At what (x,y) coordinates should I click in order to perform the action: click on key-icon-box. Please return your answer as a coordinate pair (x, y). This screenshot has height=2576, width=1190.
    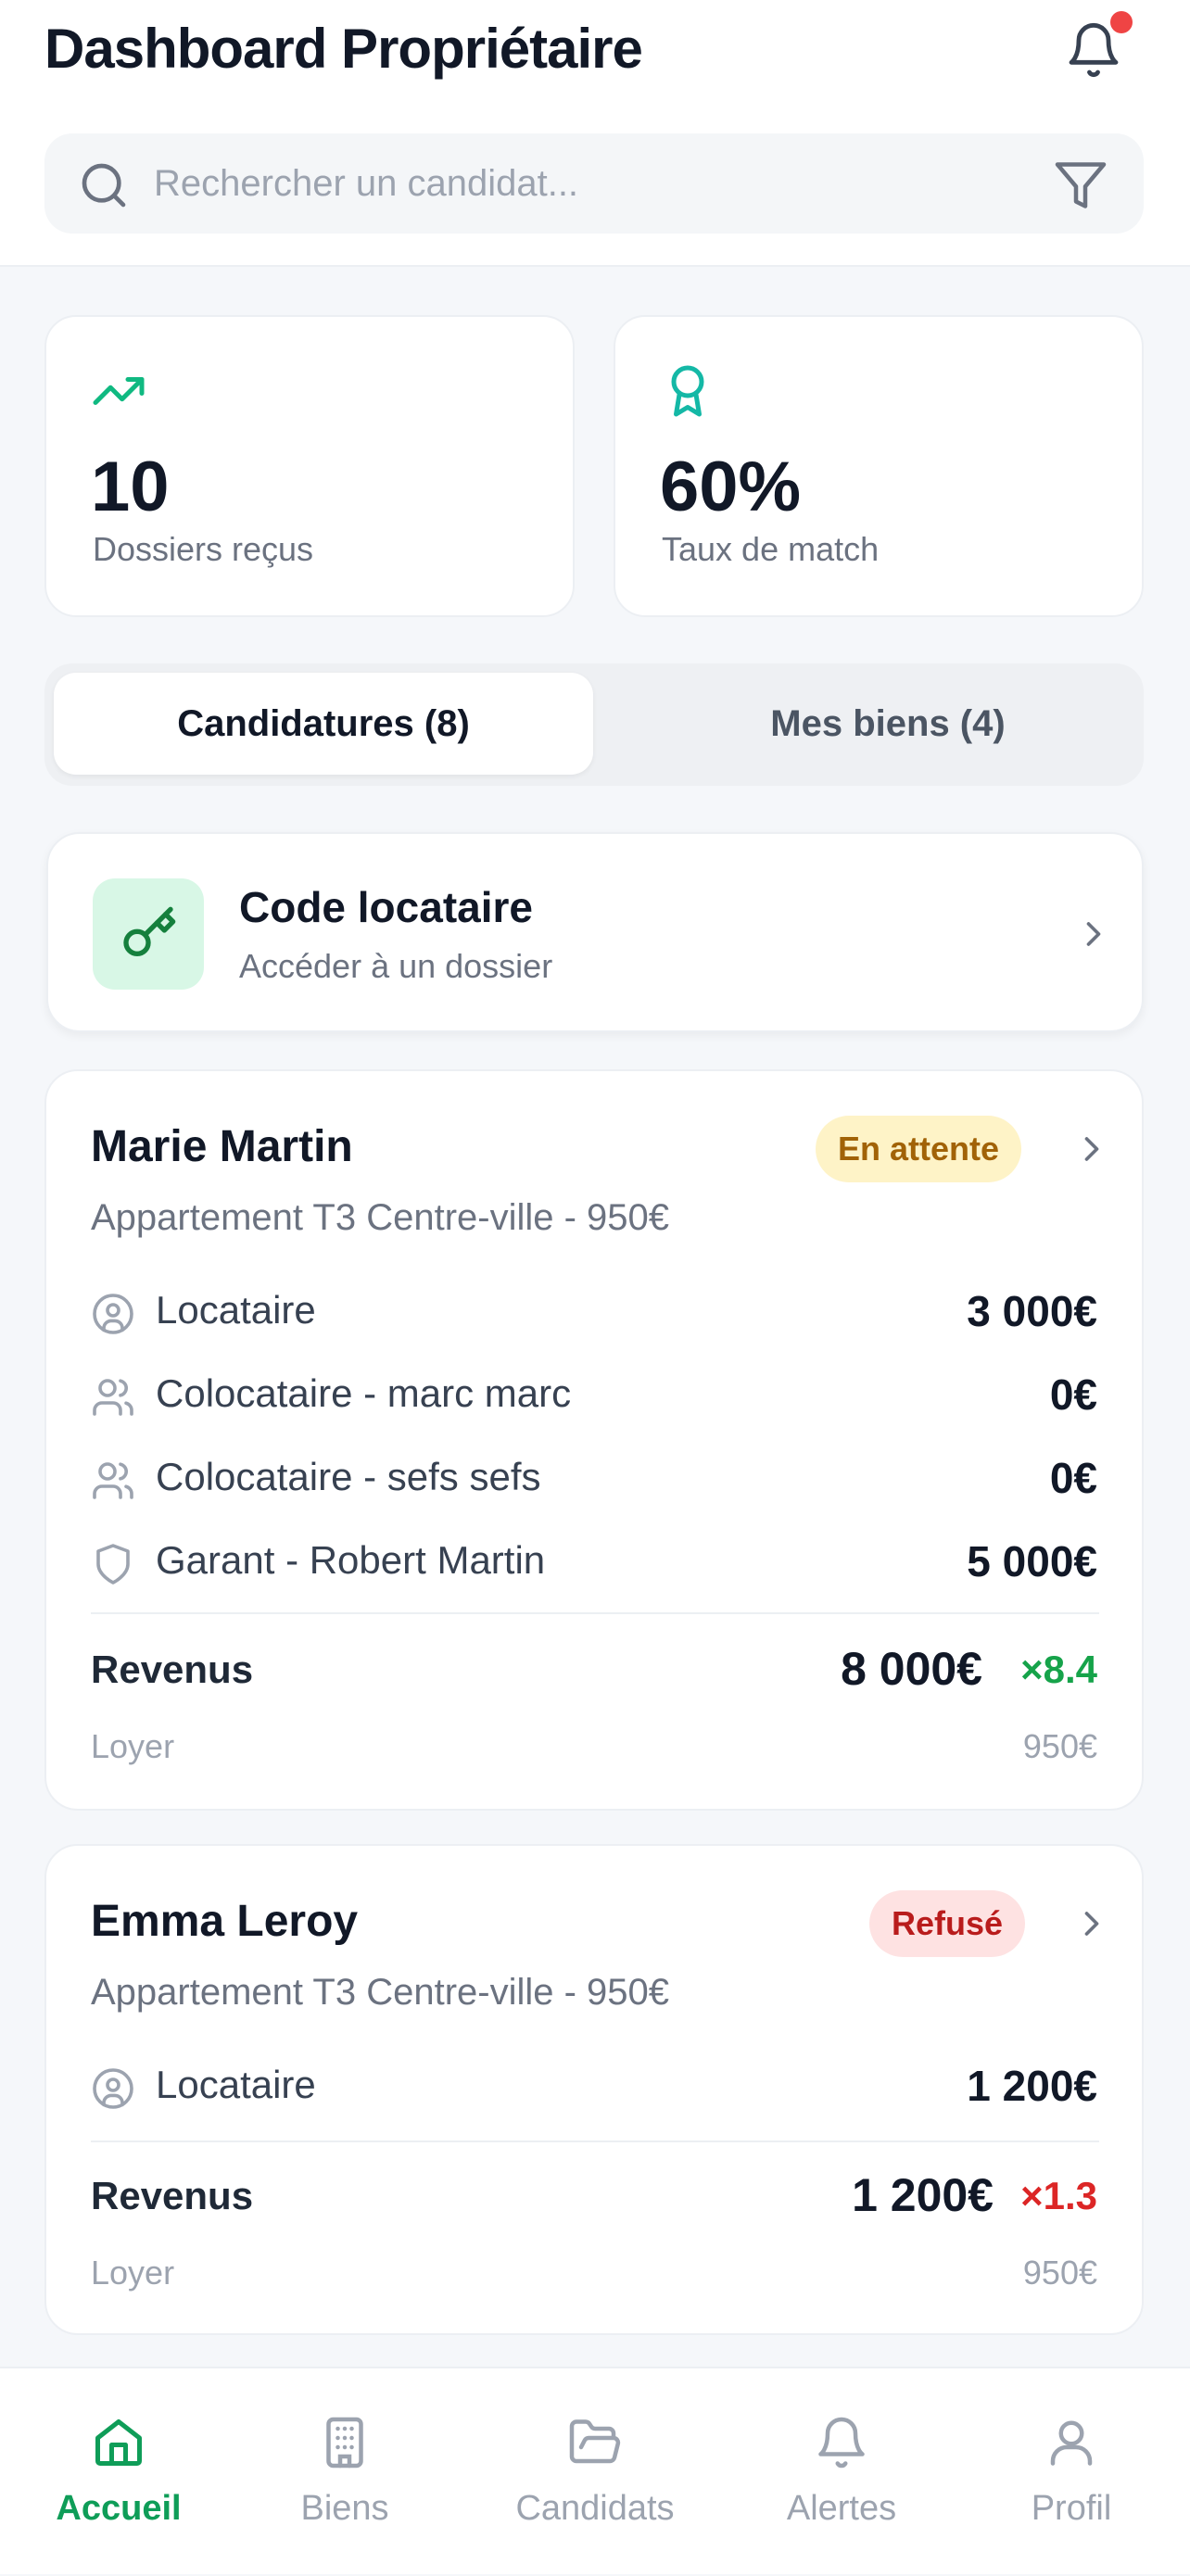
    Looking at the image, I should click on (148, 934).